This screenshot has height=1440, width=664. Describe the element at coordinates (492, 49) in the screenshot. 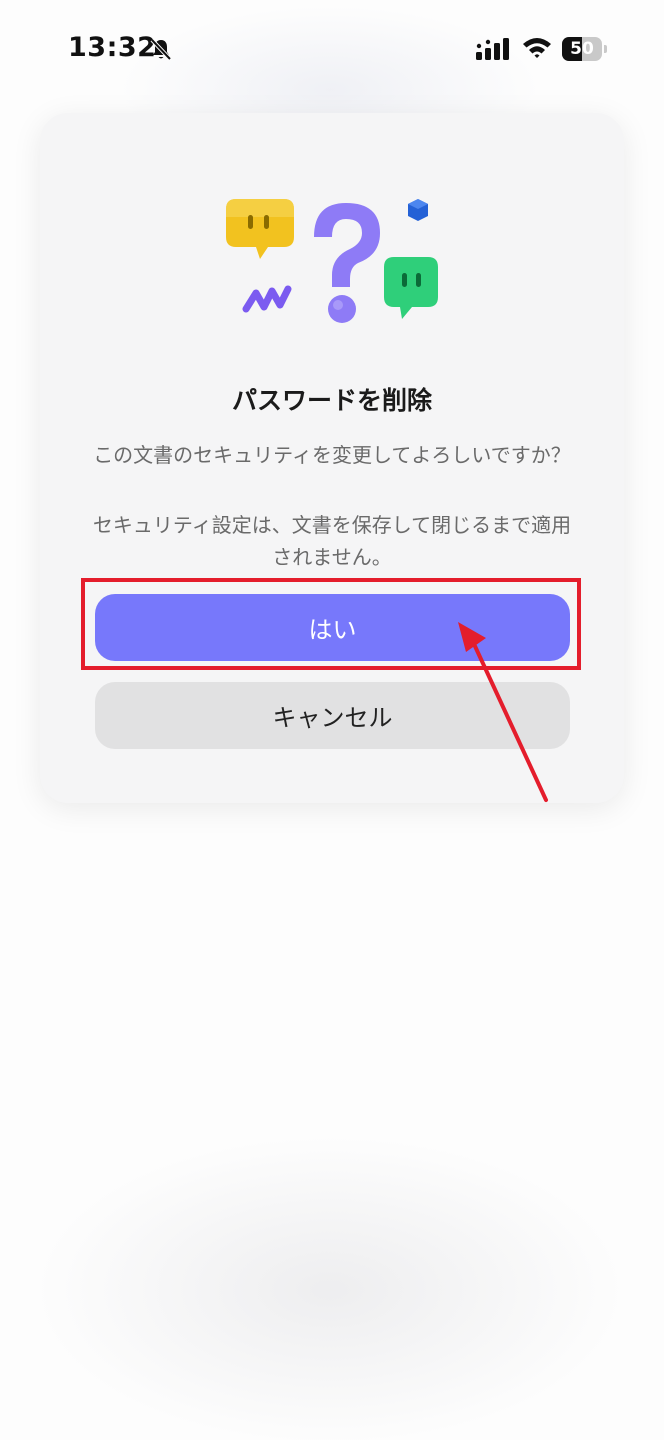

I see `cellular-signal-icon` at that location.